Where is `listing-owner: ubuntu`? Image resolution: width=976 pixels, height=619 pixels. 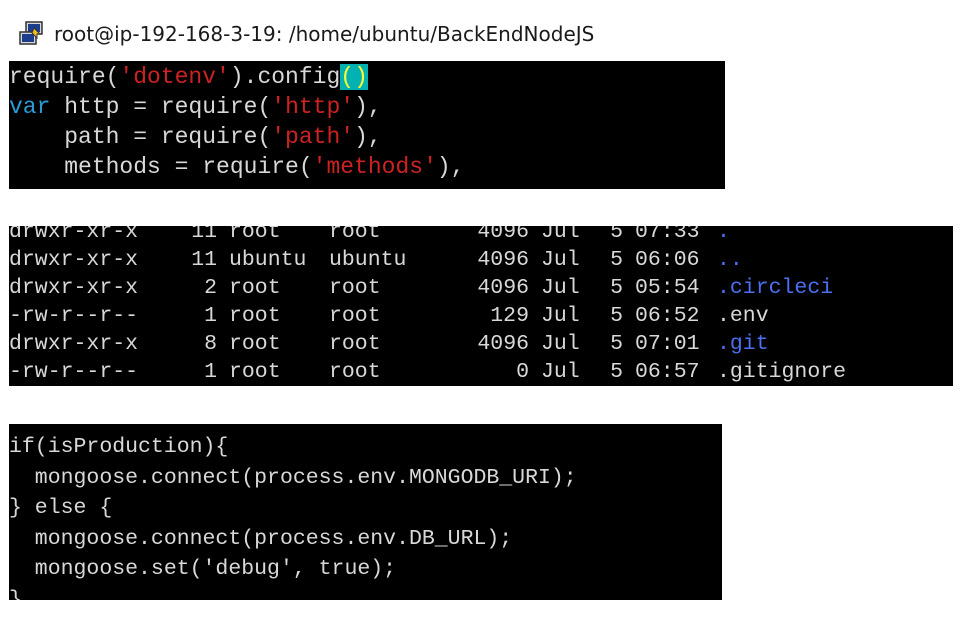 listing-owner: ubuntu is located at coordinates (268, 260).